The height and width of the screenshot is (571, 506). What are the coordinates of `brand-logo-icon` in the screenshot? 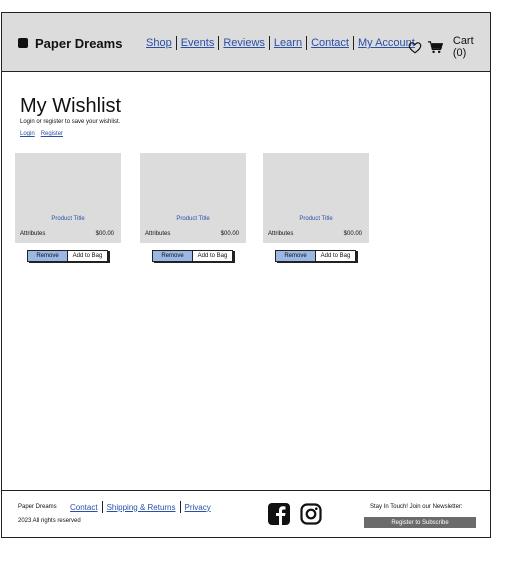 It's located at (23, 43).